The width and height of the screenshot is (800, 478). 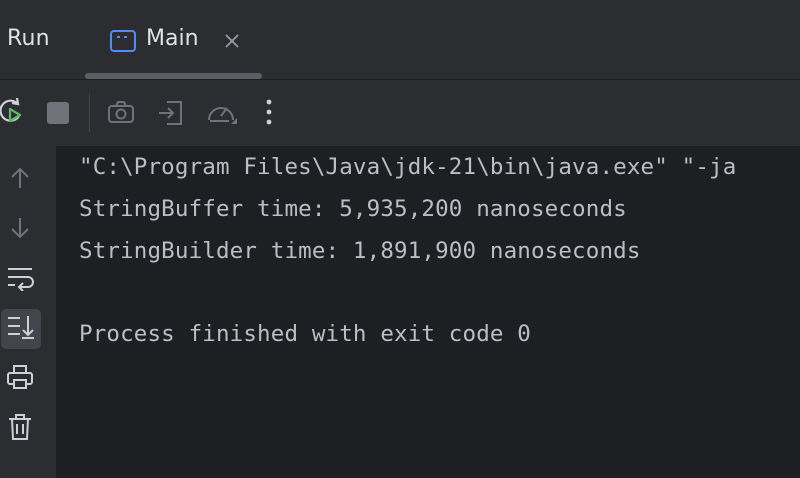 I want to click on tab-label: Main, so click(x=172, y=38).